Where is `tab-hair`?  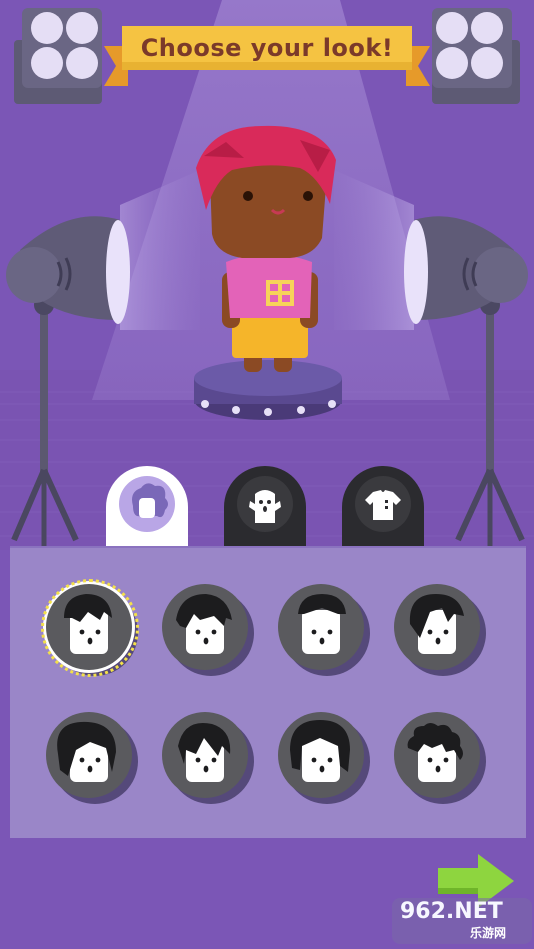 tab-hair is located at coordinates (147, 507).